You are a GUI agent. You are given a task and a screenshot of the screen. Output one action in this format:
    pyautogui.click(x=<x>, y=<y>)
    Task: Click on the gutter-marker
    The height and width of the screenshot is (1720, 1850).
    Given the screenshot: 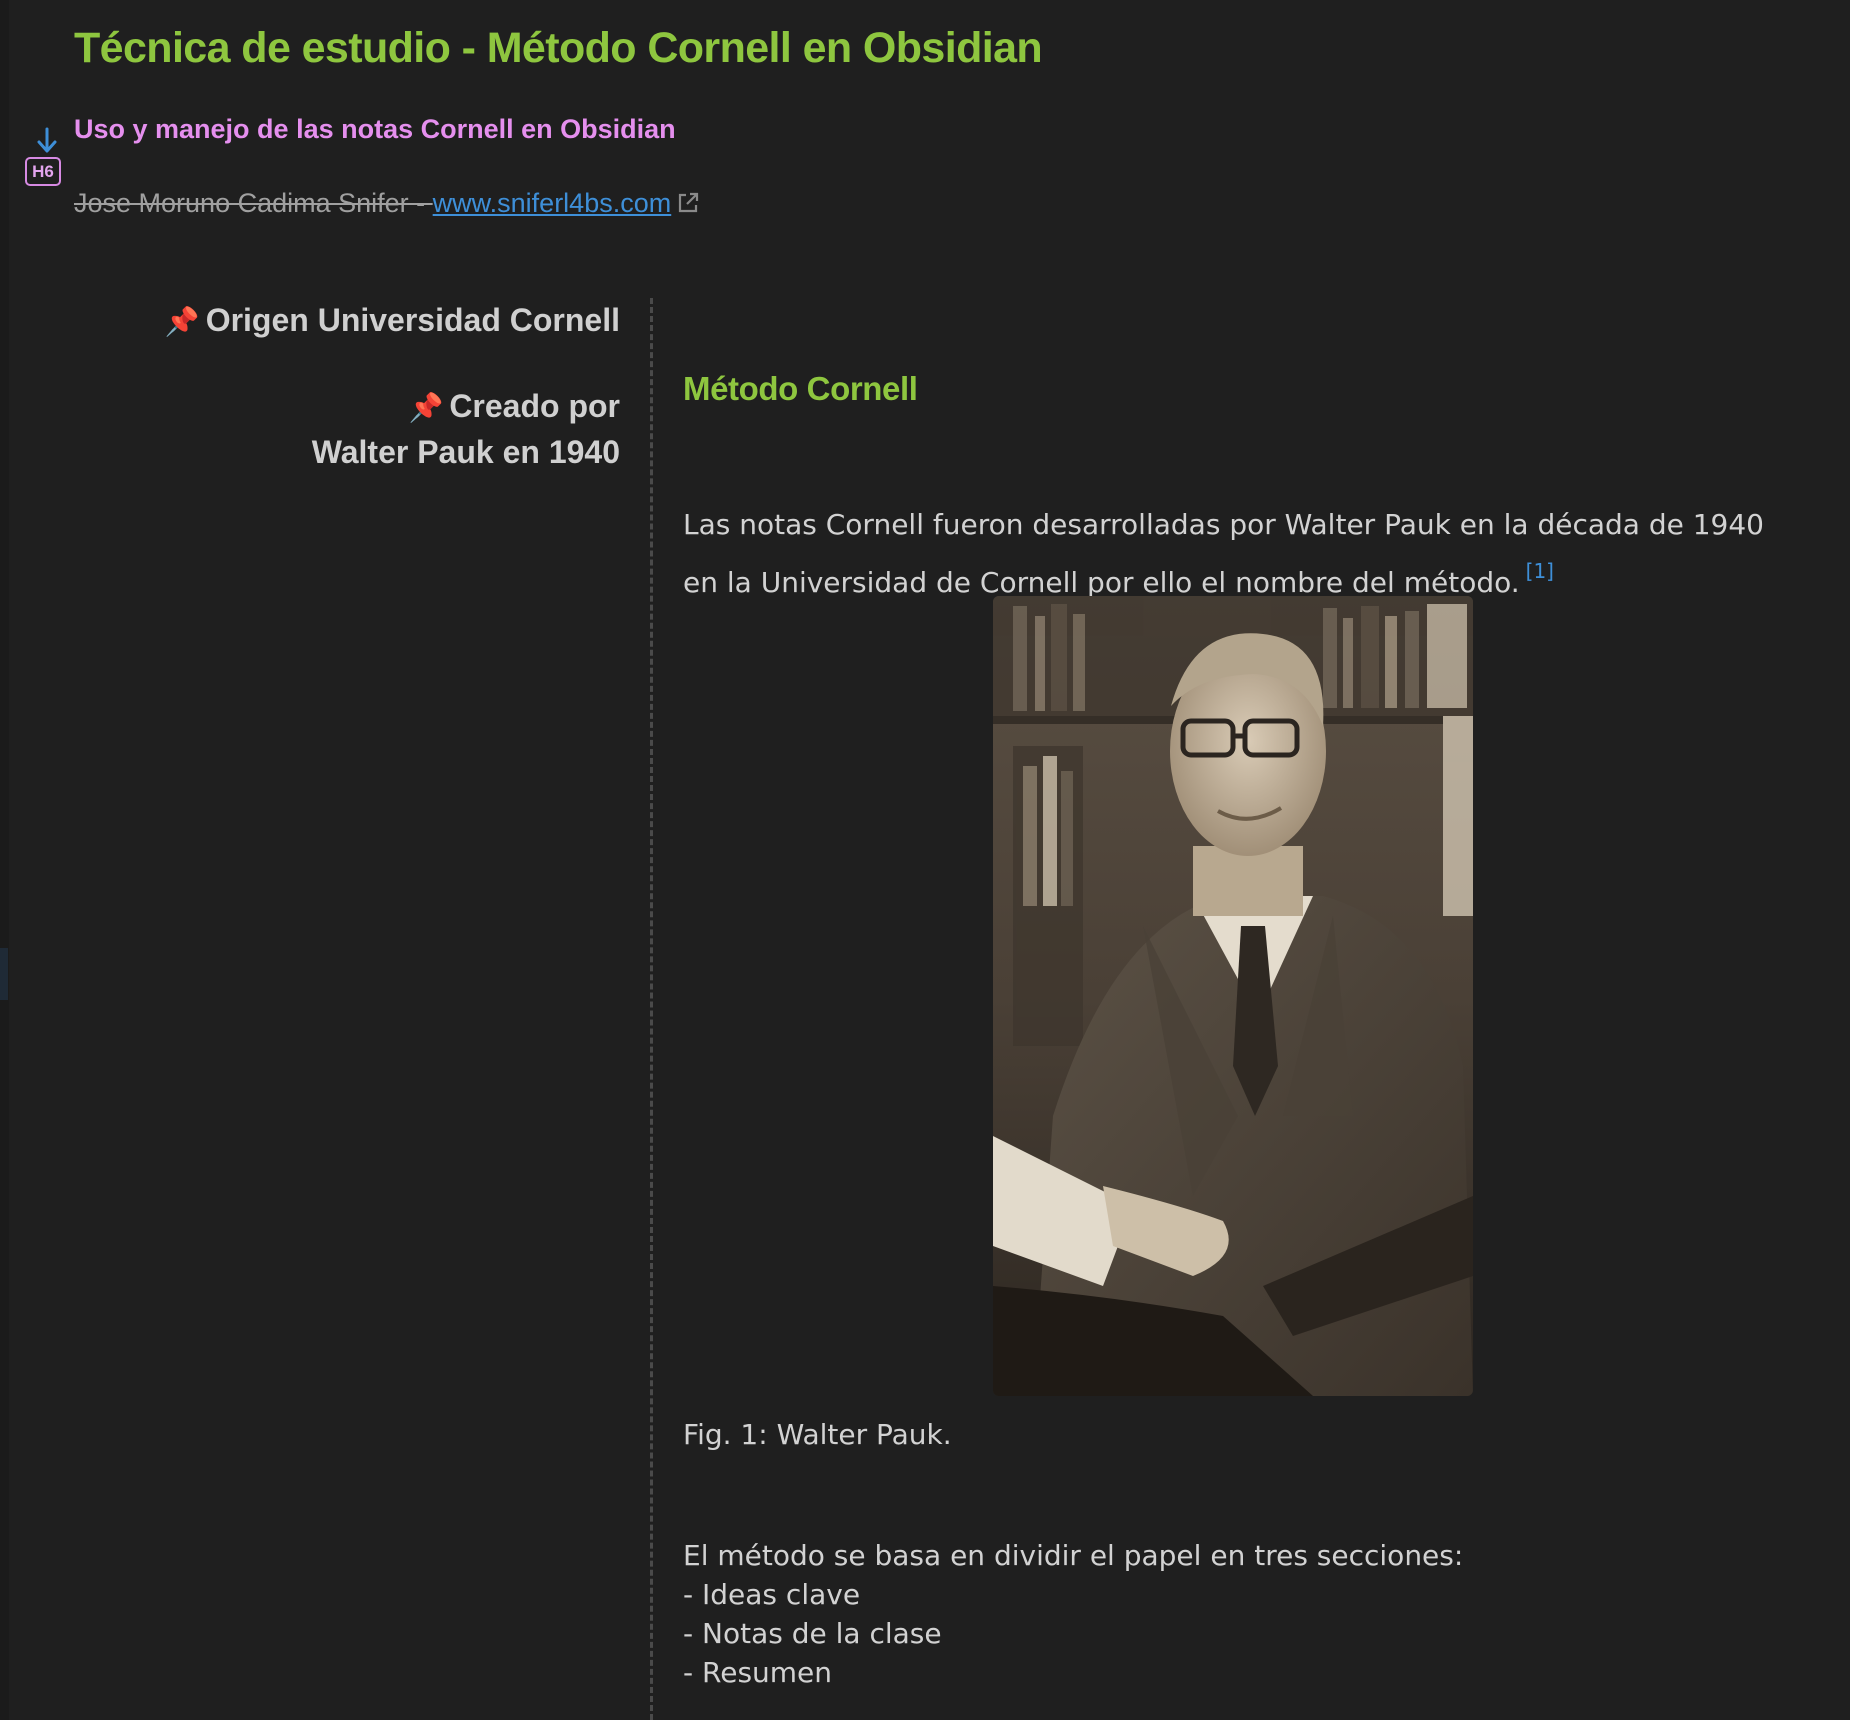 What is the action you would take?
    pyautogui.click(x=4, y=974)
    